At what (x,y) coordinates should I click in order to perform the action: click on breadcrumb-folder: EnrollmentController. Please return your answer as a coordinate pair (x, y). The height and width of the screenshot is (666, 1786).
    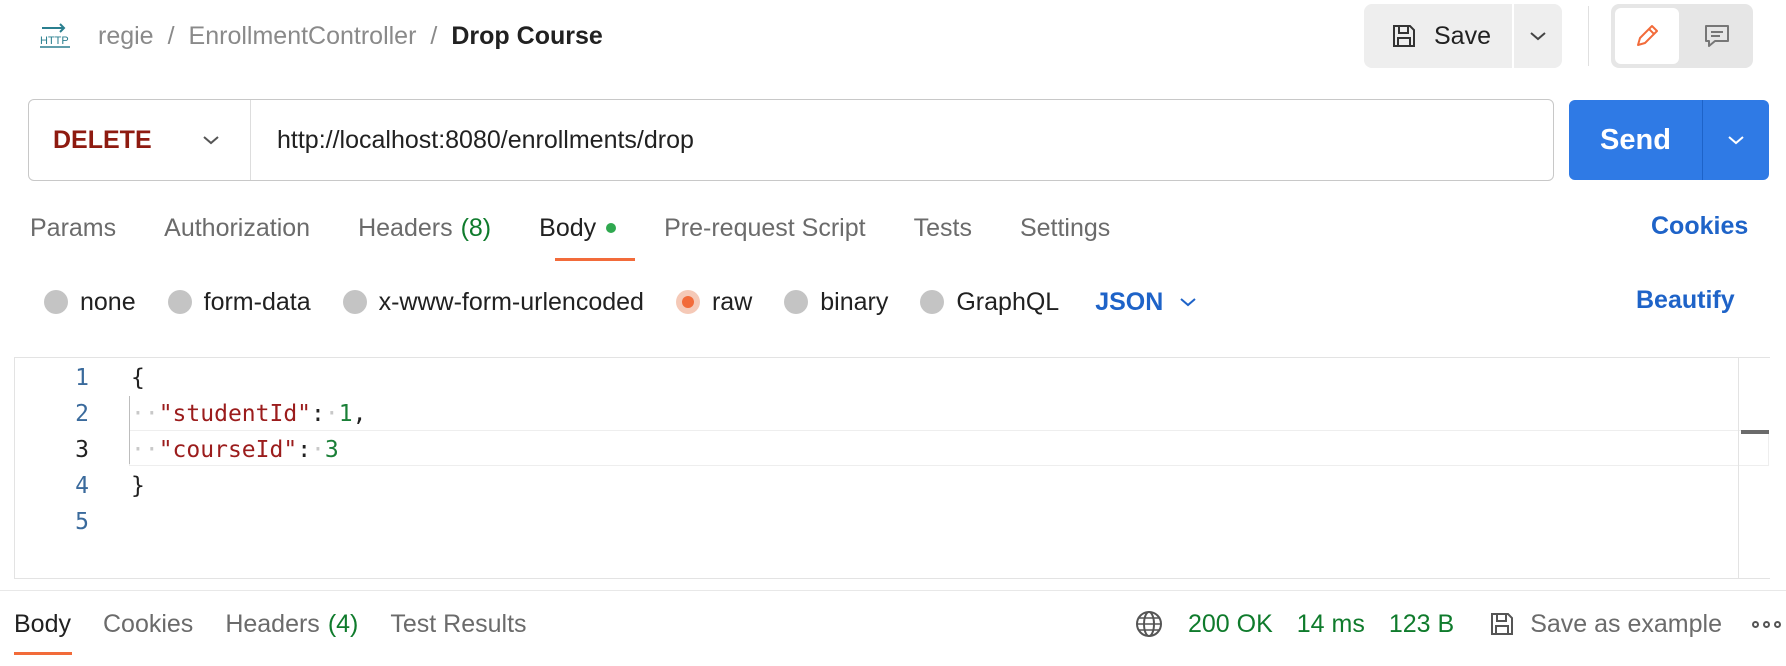
    Looking at the image, I should click on (303, 36).